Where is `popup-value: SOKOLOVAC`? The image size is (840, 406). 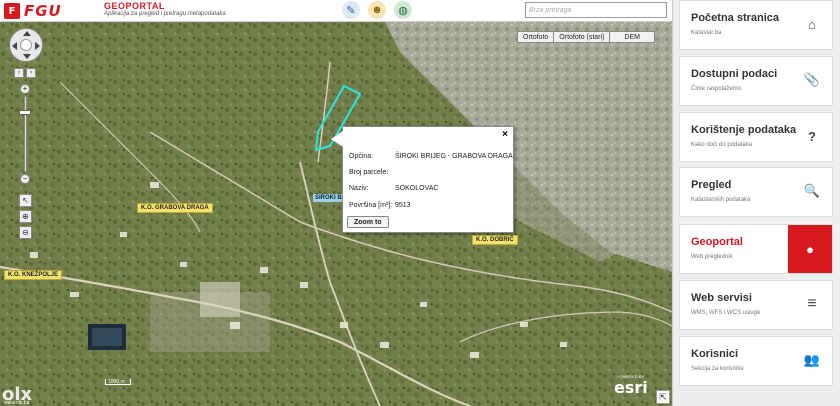
popup-value: SOKOLOVAC is located at coordinates (417, 188).